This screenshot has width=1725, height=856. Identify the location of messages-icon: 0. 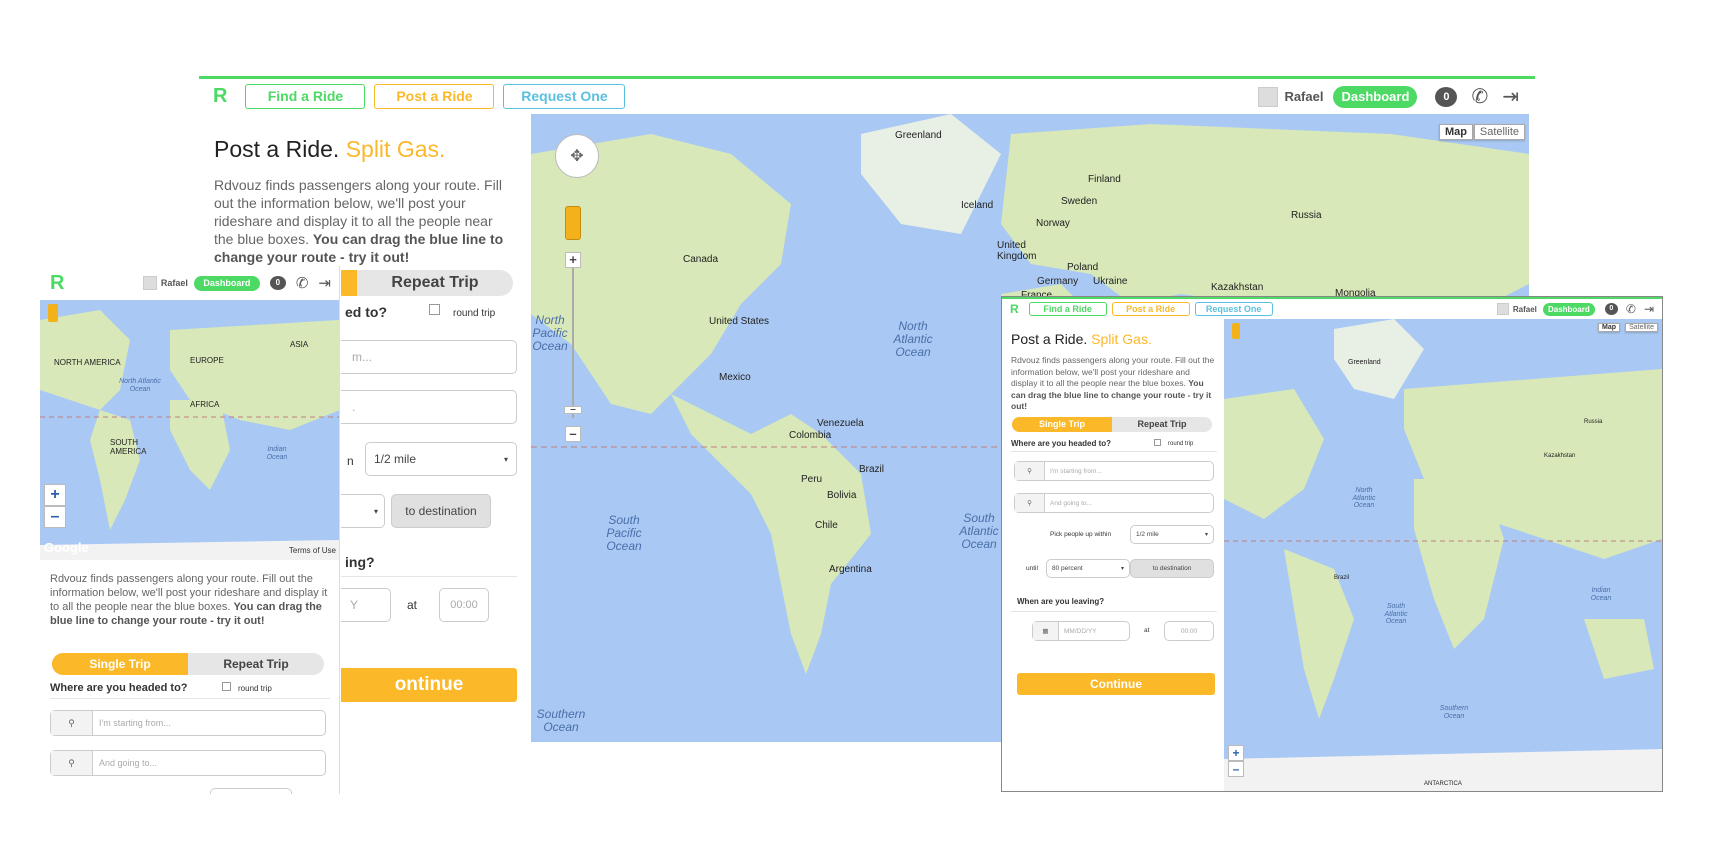
(1446, 96).